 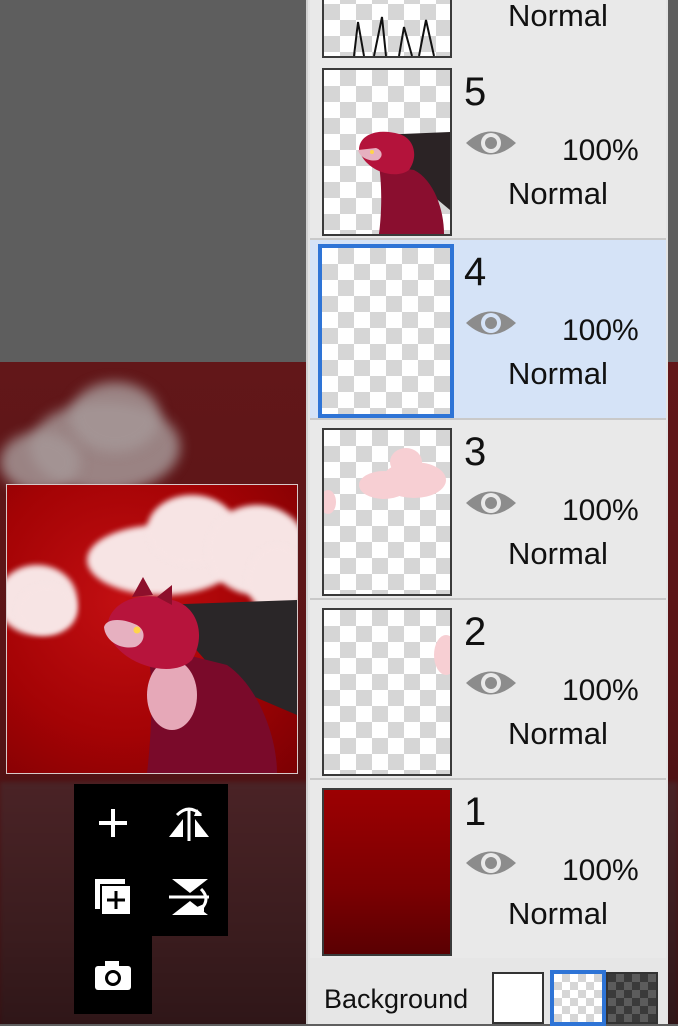 What do you see at coordinates (475, 452) in the screenshot?
I see `layer-number: 3` at bounding box center [475, 452].